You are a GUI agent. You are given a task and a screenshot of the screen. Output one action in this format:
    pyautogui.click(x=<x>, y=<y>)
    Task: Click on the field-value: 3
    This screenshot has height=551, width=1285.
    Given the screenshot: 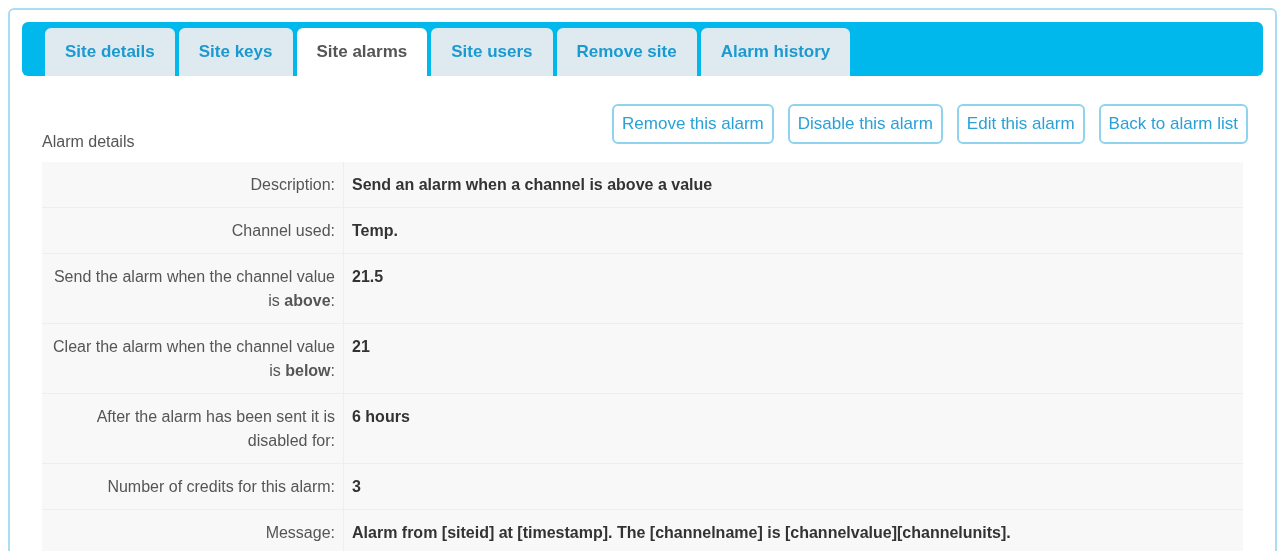 What is the action you would take?
    pyautogui.click(x=356, y=486)
    